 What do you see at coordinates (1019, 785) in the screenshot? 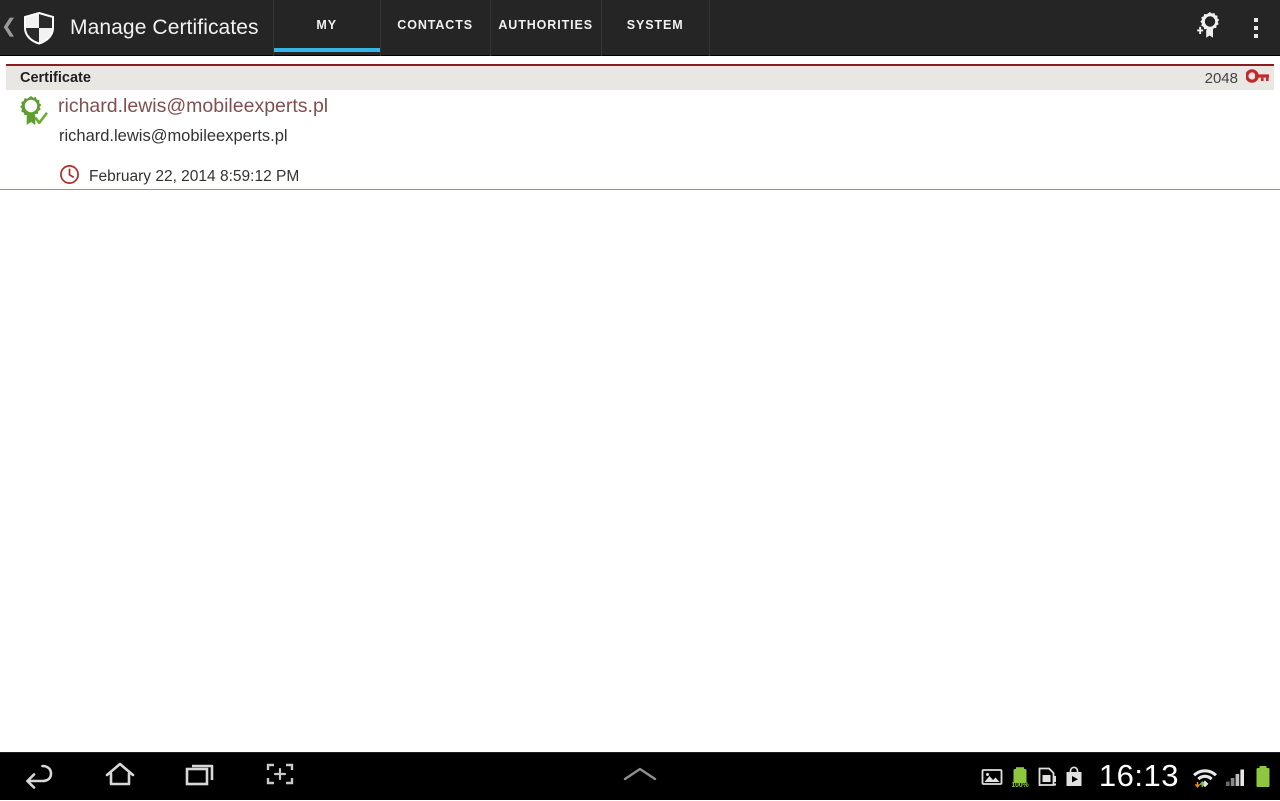
I see `battery-percent-label: 100%` at bounding box center [1019, 785].